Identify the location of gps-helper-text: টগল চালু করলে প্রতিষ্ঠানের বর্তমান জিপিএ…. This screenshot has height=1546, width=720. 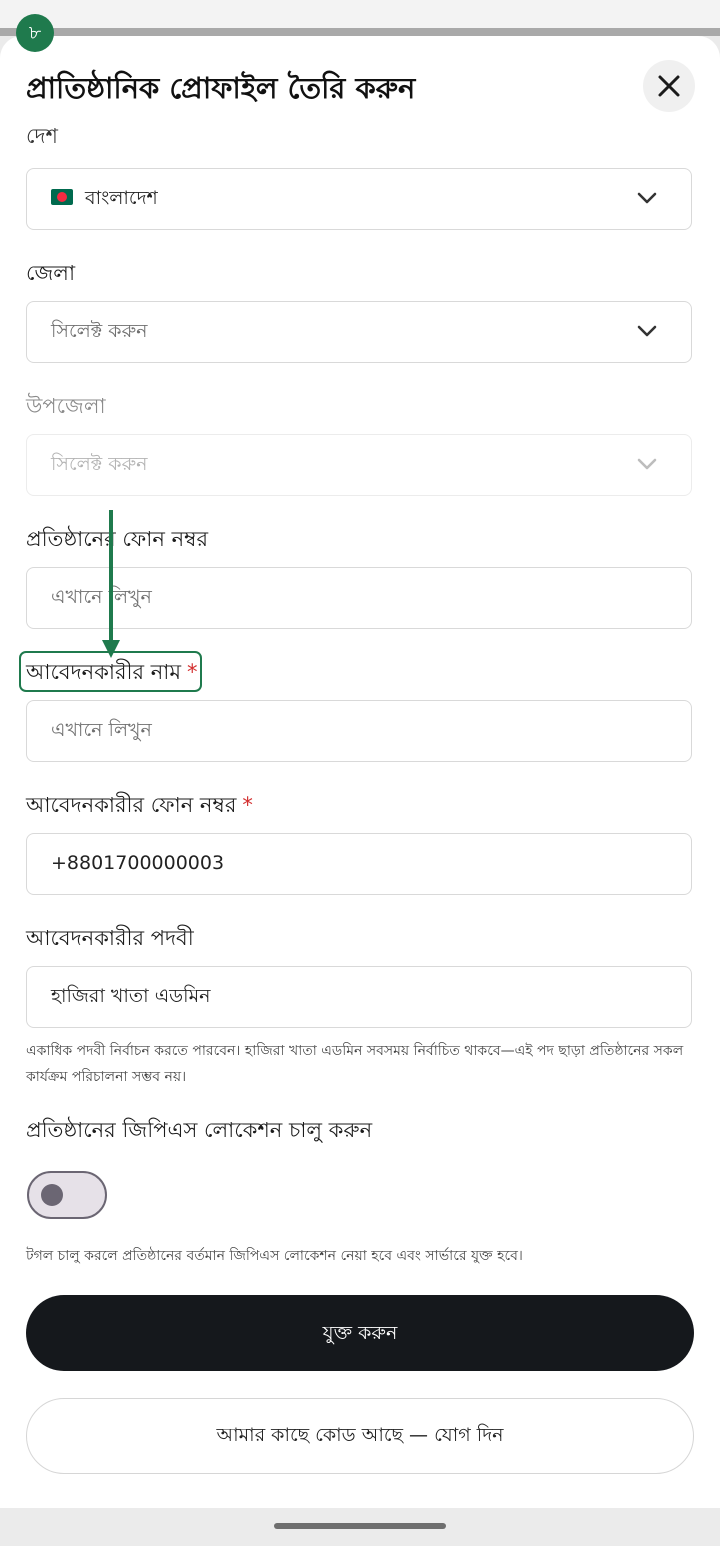
(274, 1256).